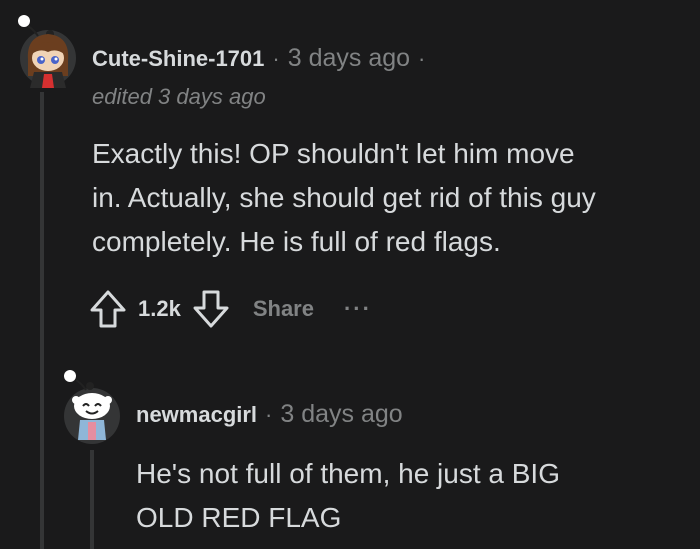 Image resolution: width=700 pixels, height=549 pixels. Describe the element at coordinates (178, 59) in the screenshot. I see `author-link: Cute-Shine-1701` at that location.